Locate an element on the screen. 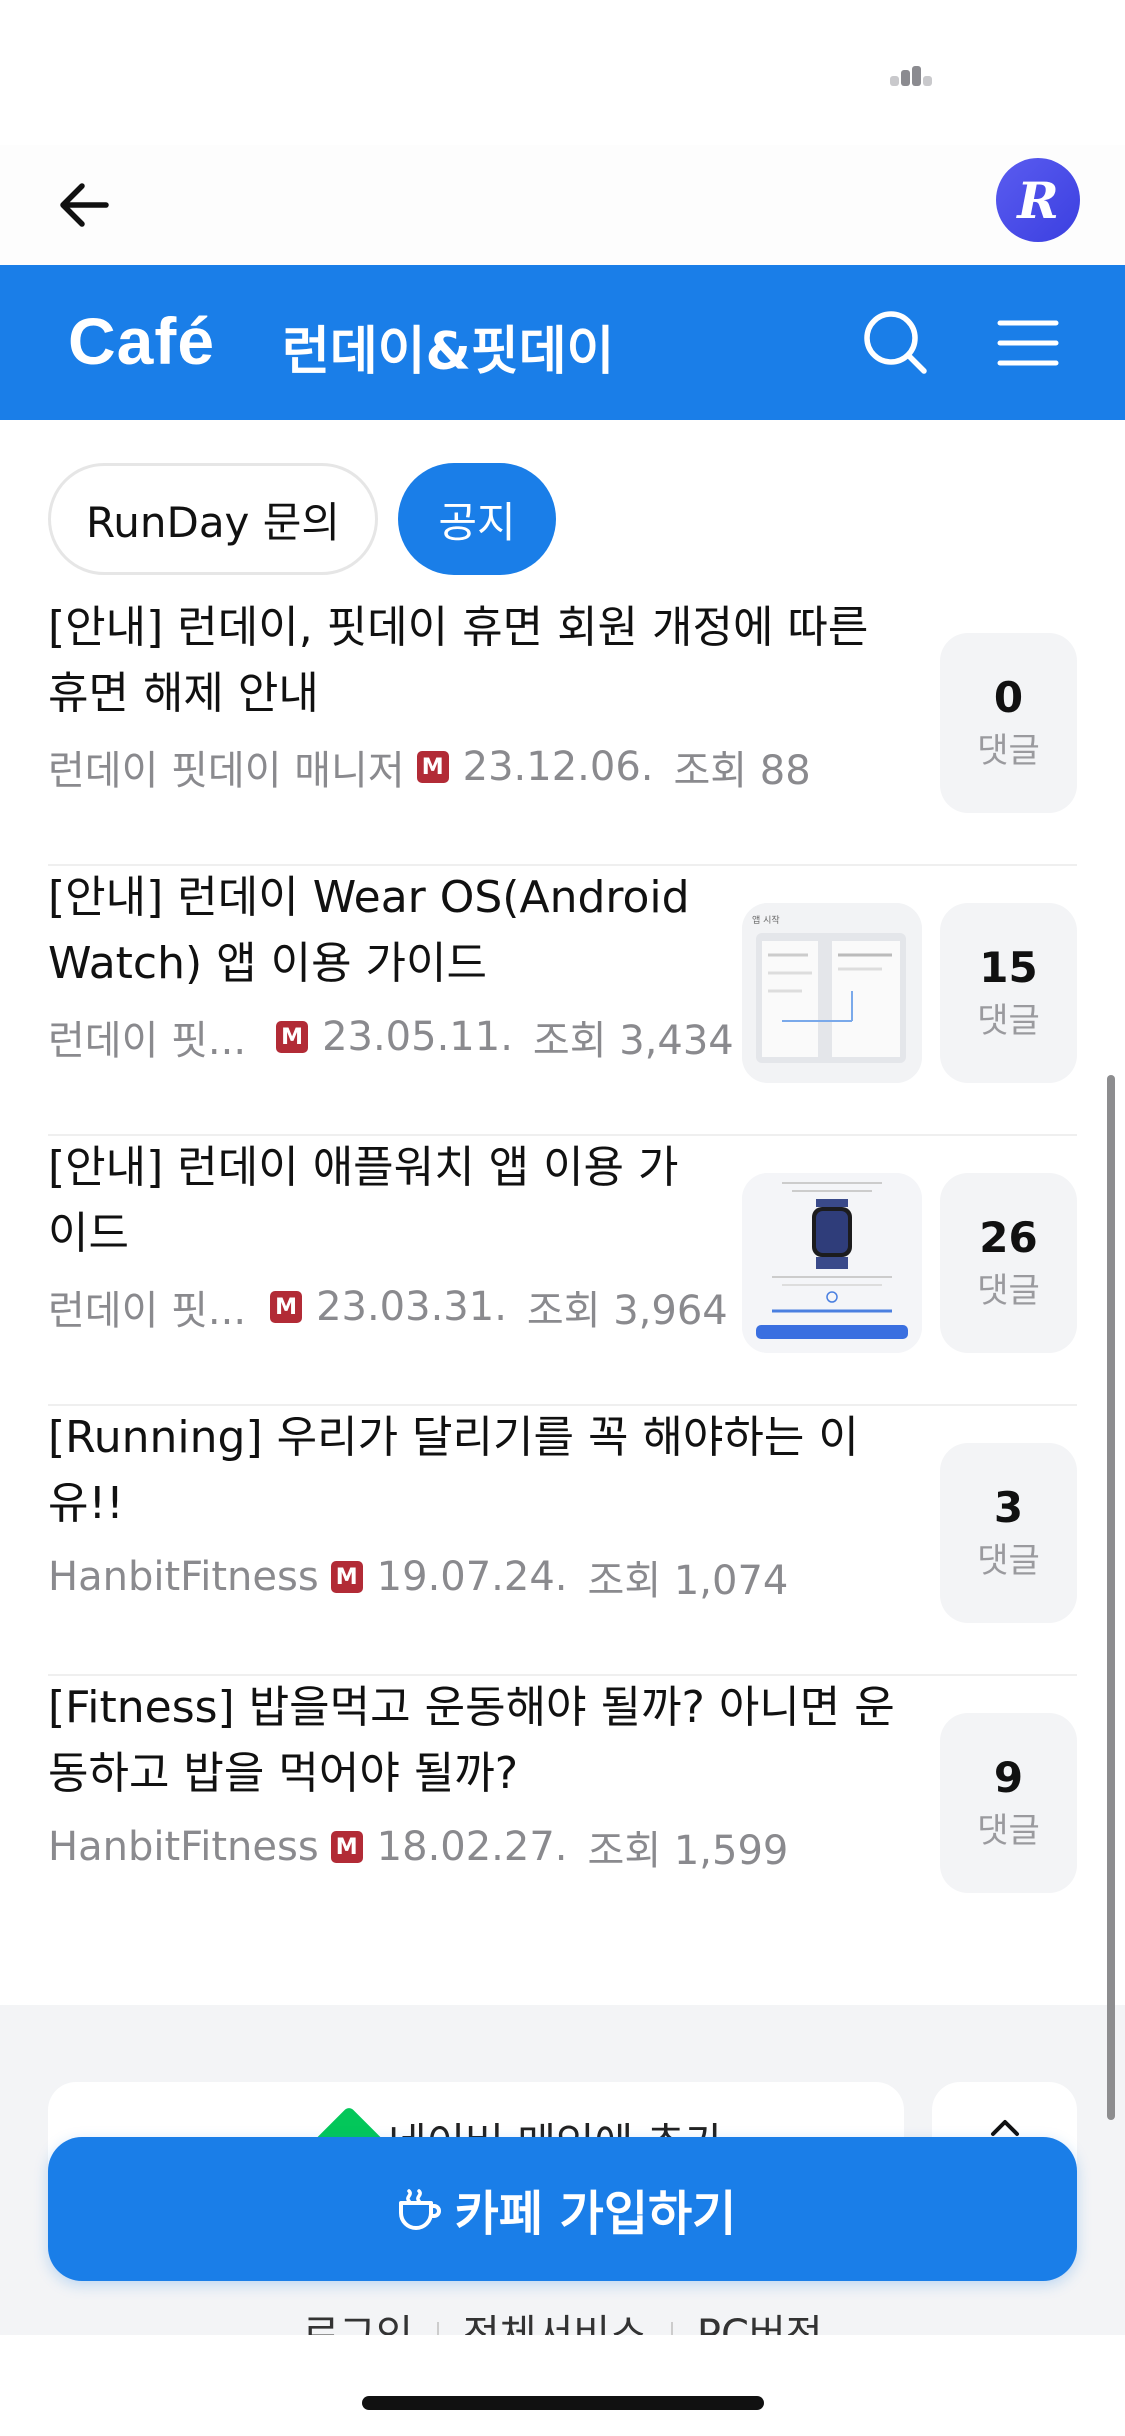 The image size is (1125, 2436). comment-count: 3 is located at coordinates (1008, 1507).